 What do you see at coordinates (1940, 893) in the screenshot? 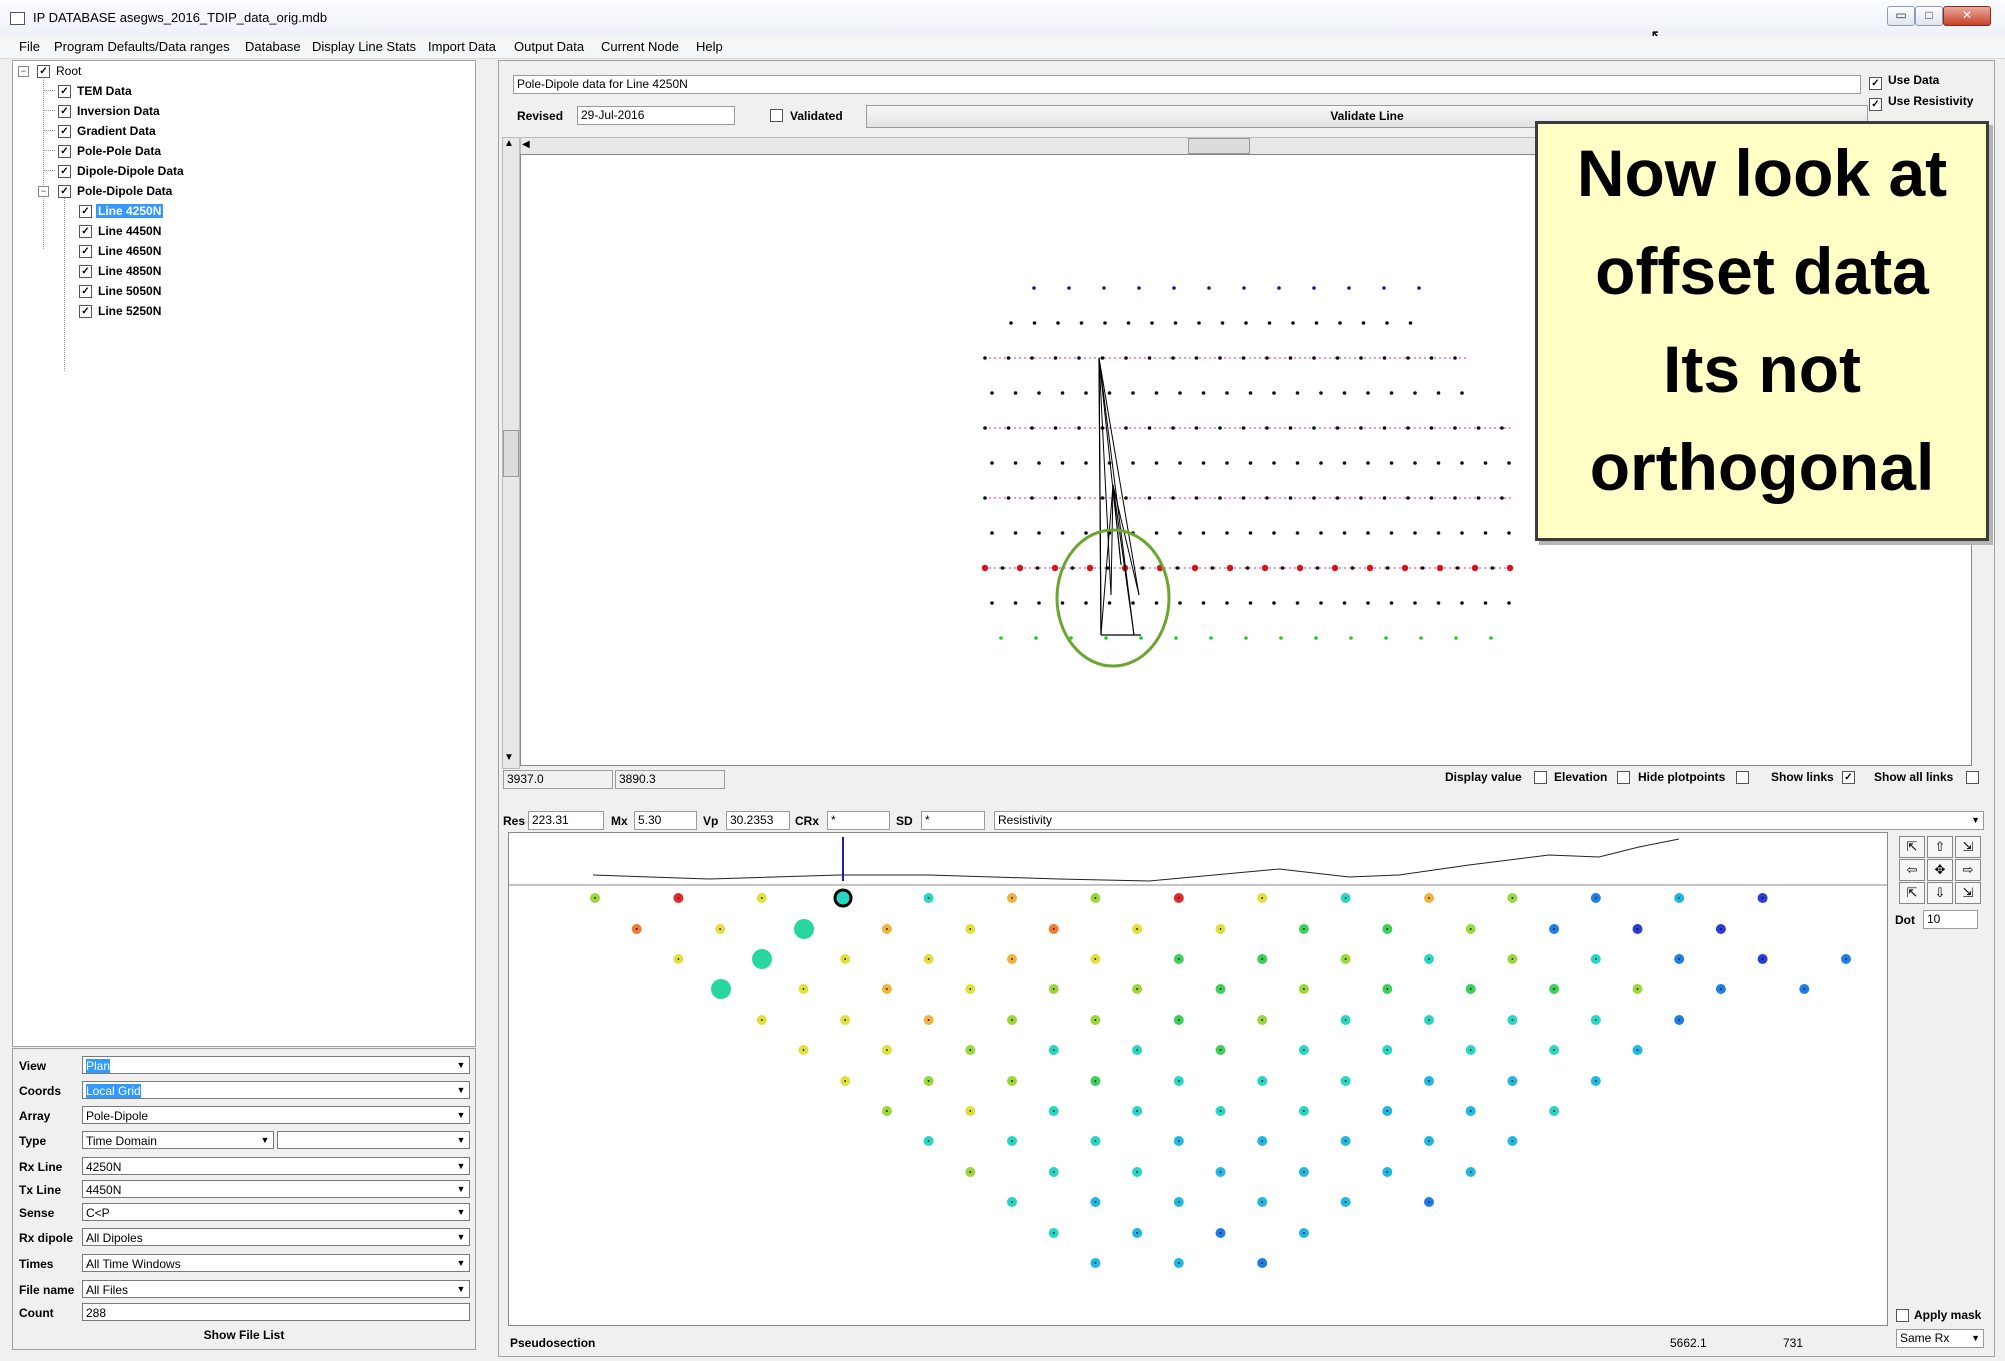
I see `pan-down-icon: ⇩` at bounding box center [1940, 893].